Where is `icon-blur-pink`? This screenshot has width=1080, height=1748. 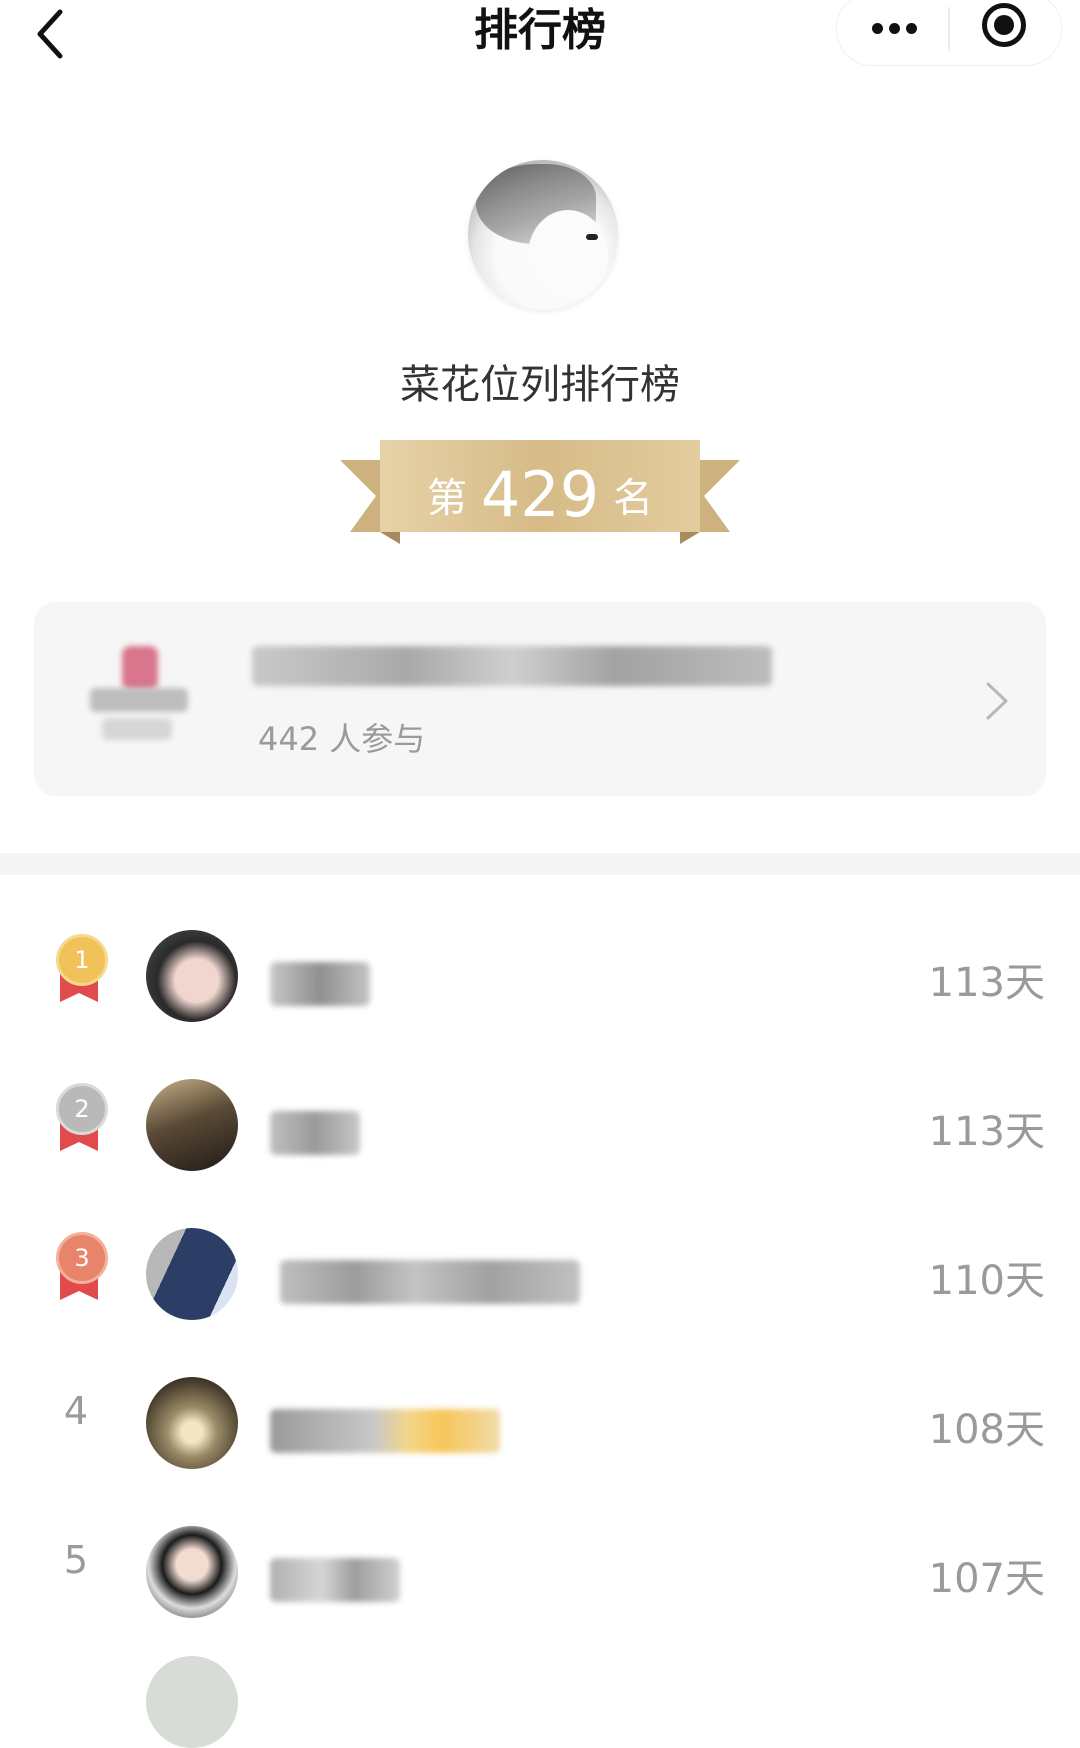 icon-blur-pink is located at coordinates (140, 668).